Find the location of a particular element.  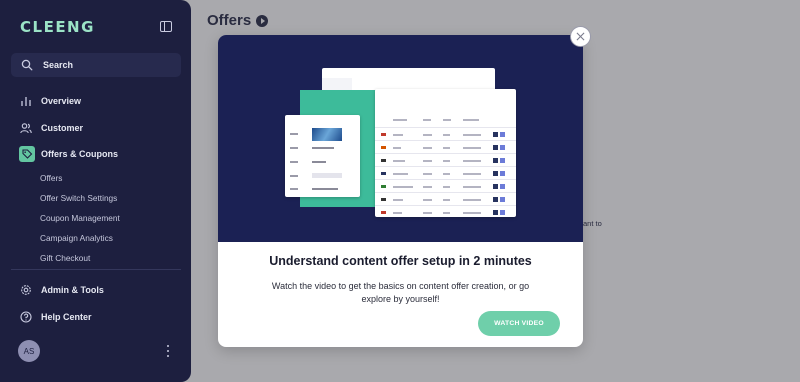

sidebar-item-label: Customer is located at coordinates (62, 128).